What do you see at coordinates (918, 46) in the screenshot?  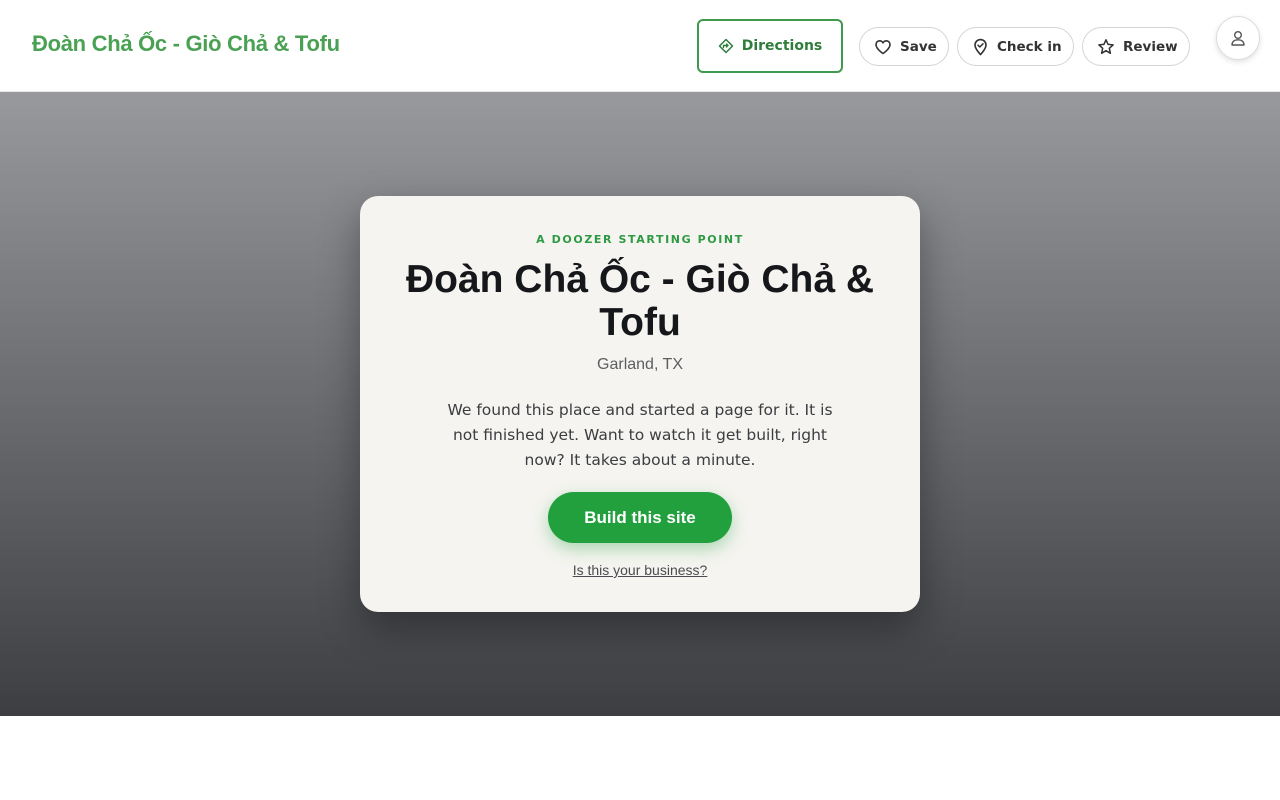 I see `save-label: Save` at bounding box center [918, 46].